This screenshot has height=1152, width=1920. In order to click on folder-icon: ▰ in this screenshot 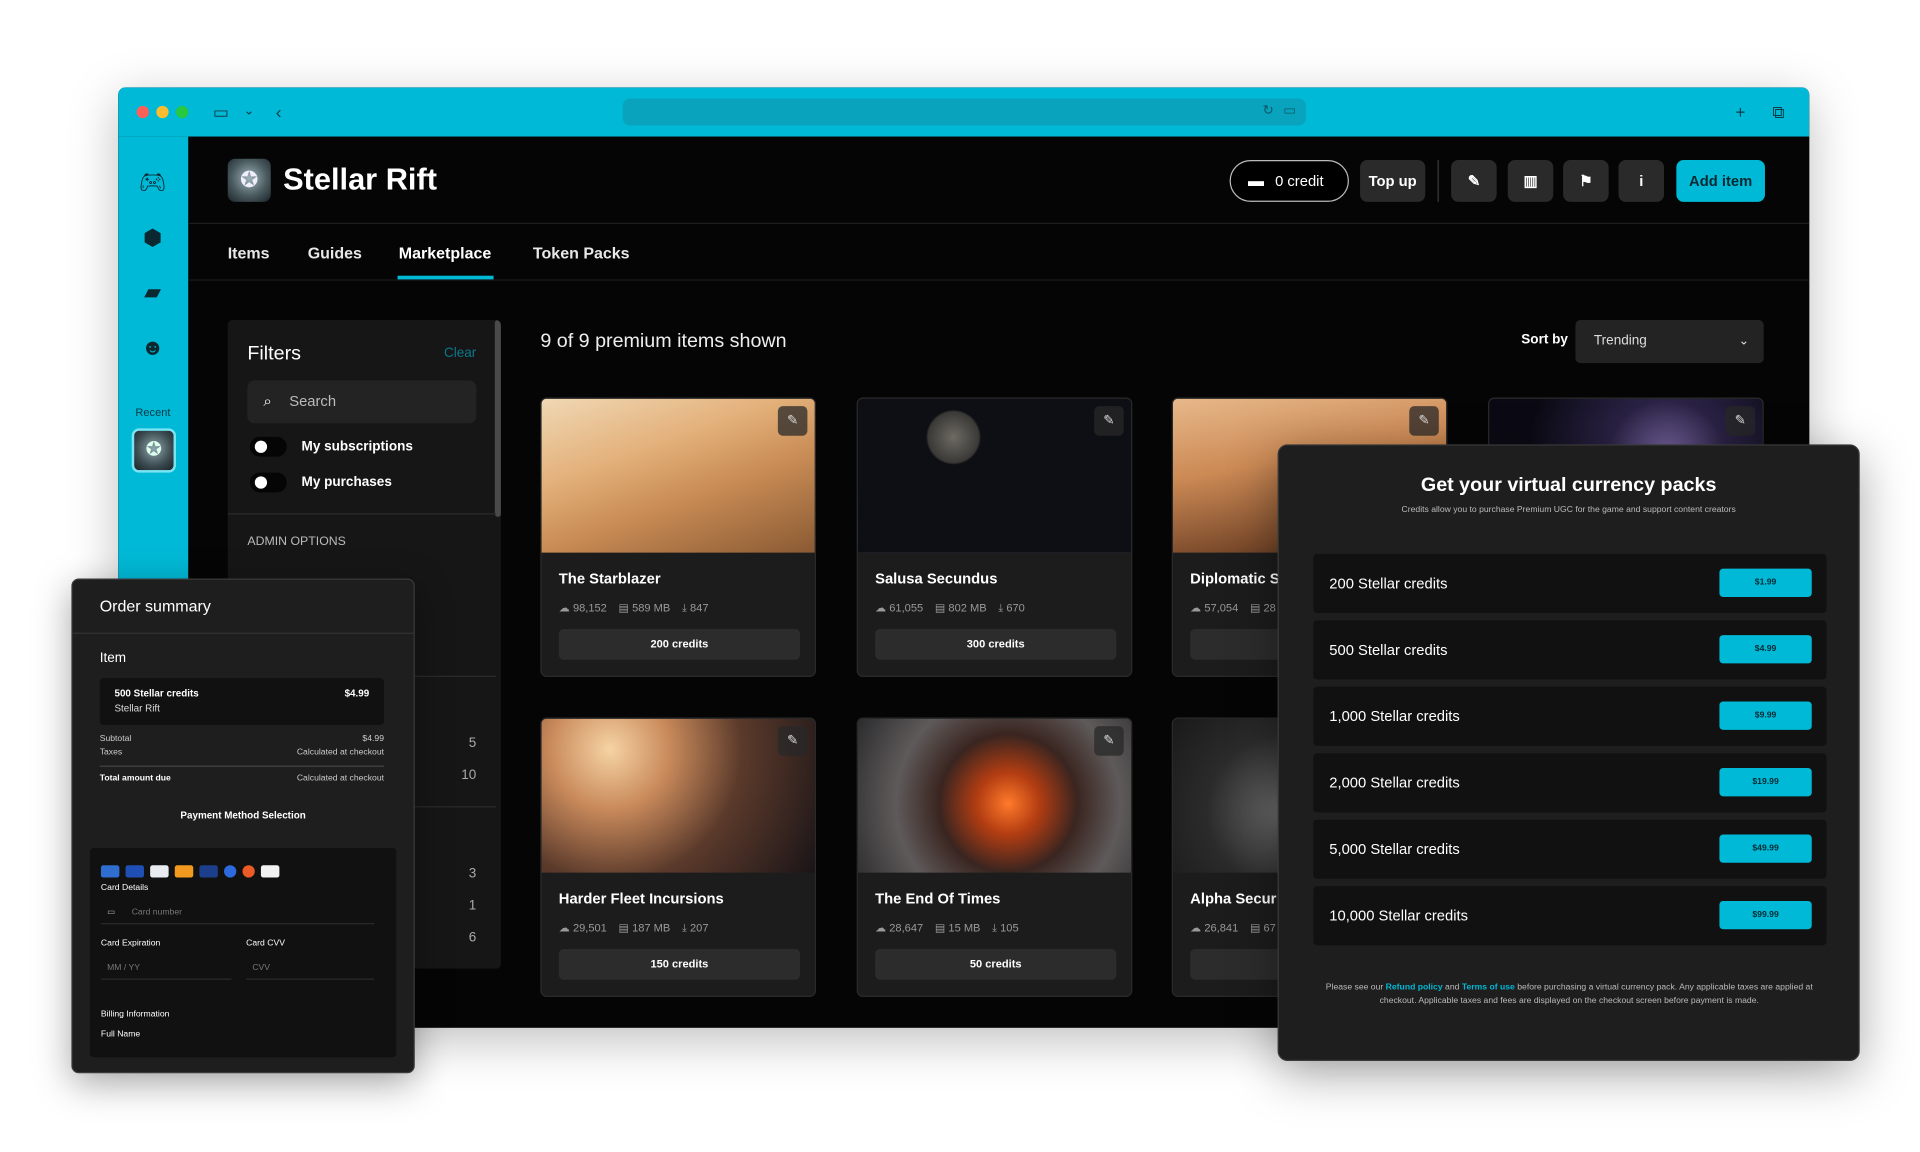, I will do `click(152, 292)`.